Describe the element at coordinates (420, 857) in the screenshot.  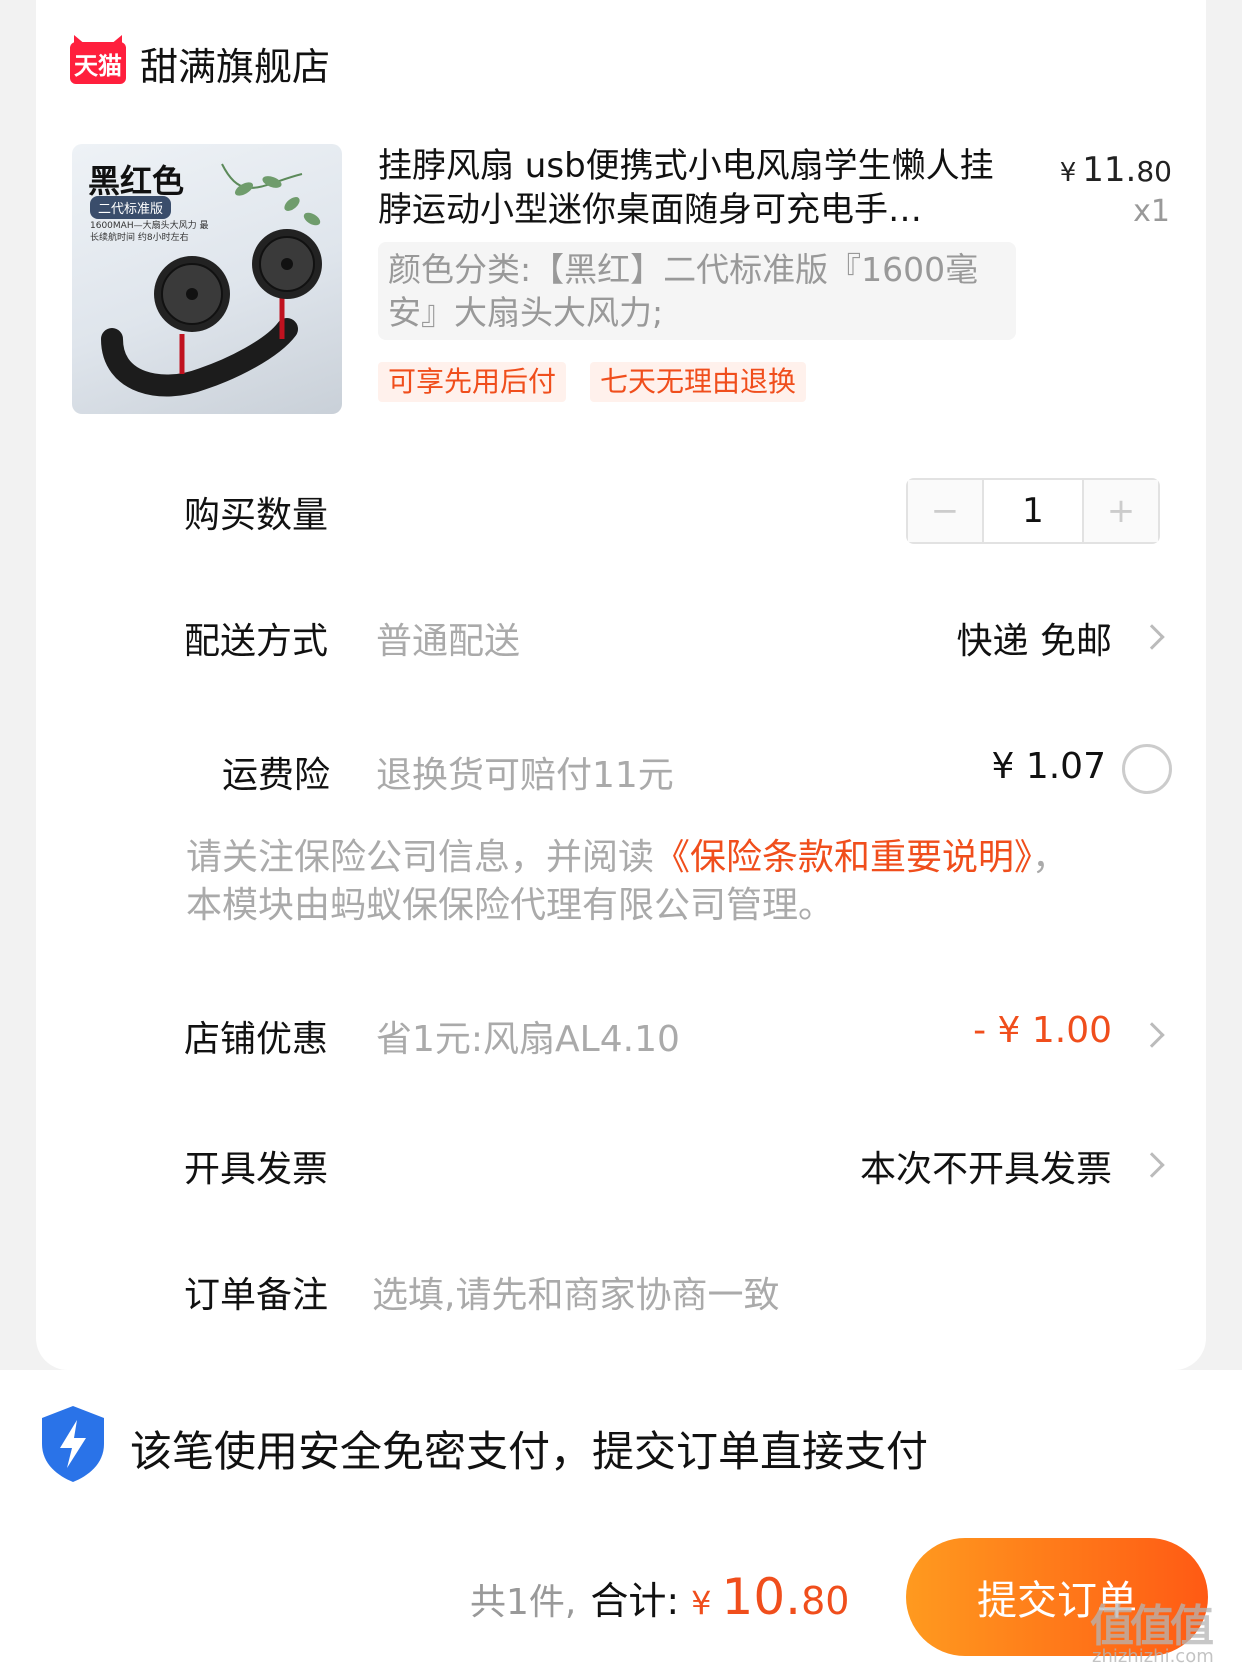
I see `notice-prefix: 请关注保险公司信息，并阅读` at that location.